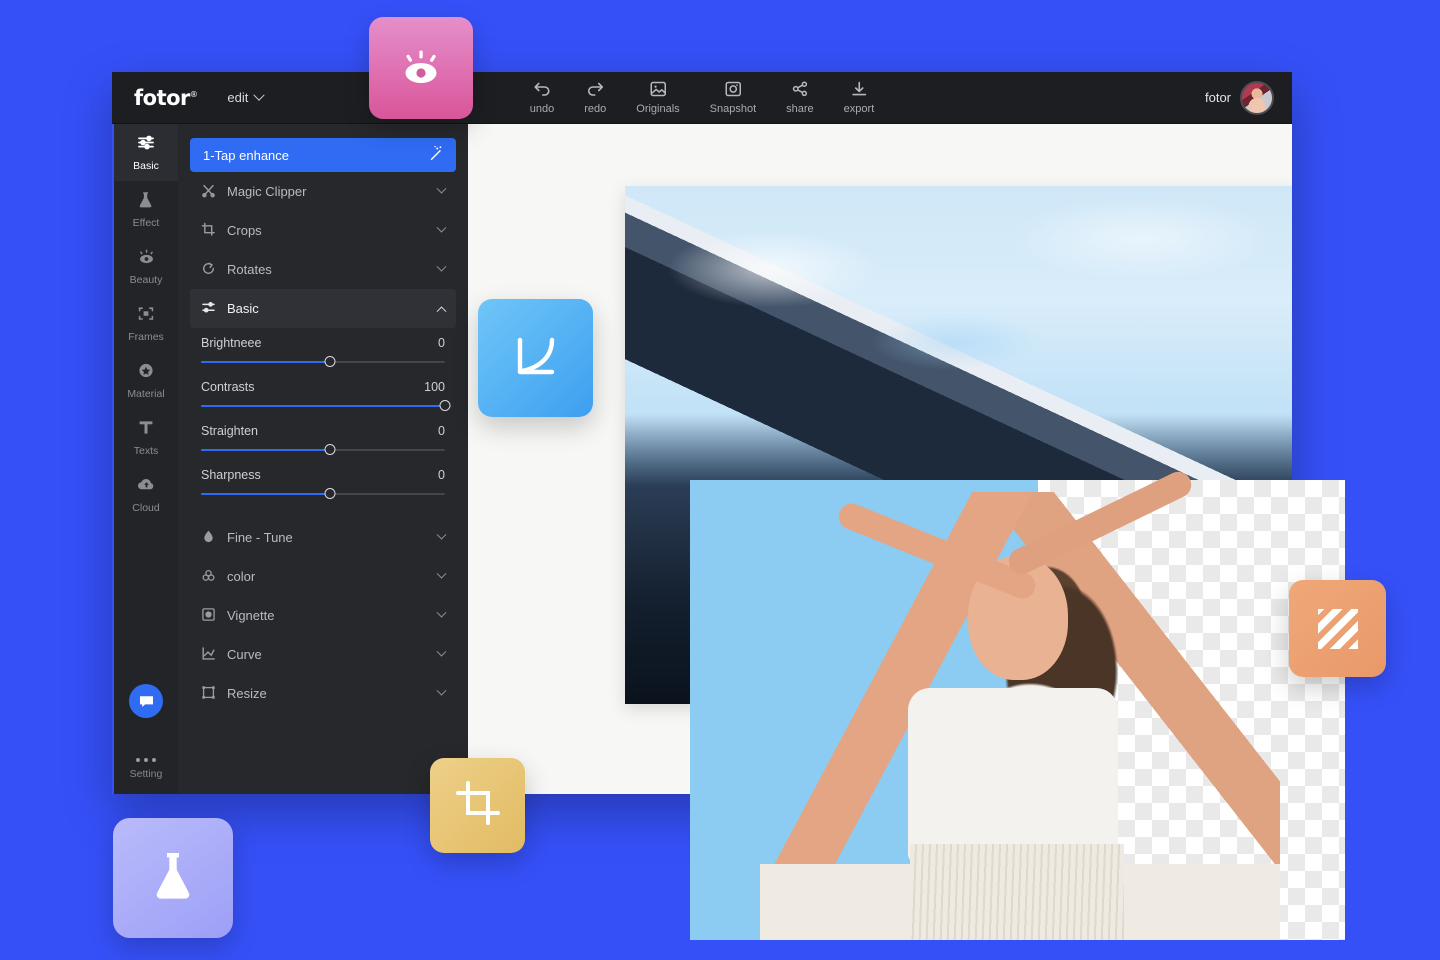 The height and width of the screenshot is (960, 1440). What do you see at coordinates (441, 431) in the screenshot?
I see `slider-value-straighten: 0` at bounding box center [441, 431].